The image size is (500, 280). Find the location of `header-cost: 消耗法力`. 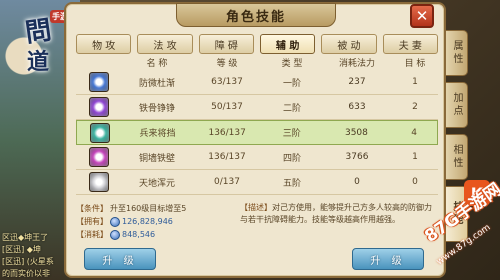

header-cost: 消耗法力 is located at coordinates (356, 64).